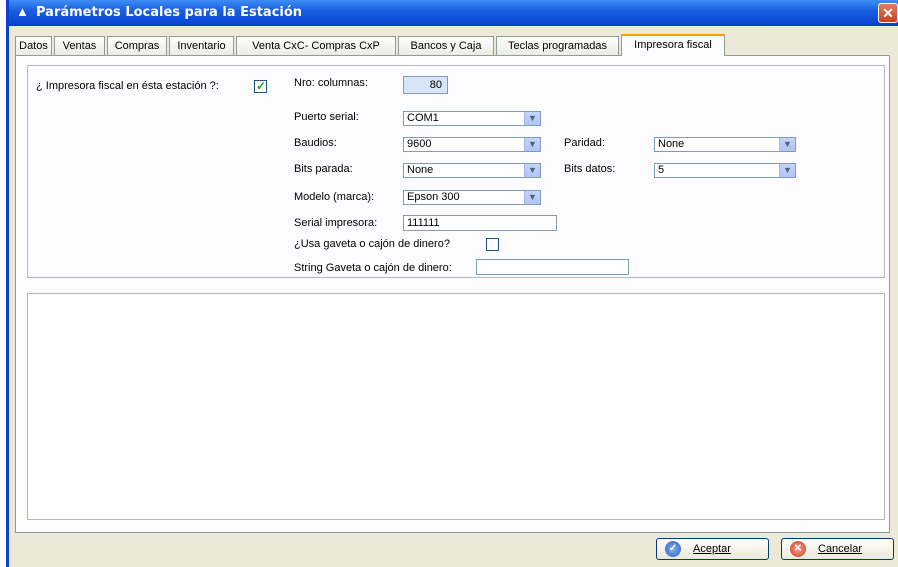 This screenshot has height=567, width=898. Describe the element at coordinates (423, 118) in the screenshot. I see `puerto-serial-value: COM1` at that location.